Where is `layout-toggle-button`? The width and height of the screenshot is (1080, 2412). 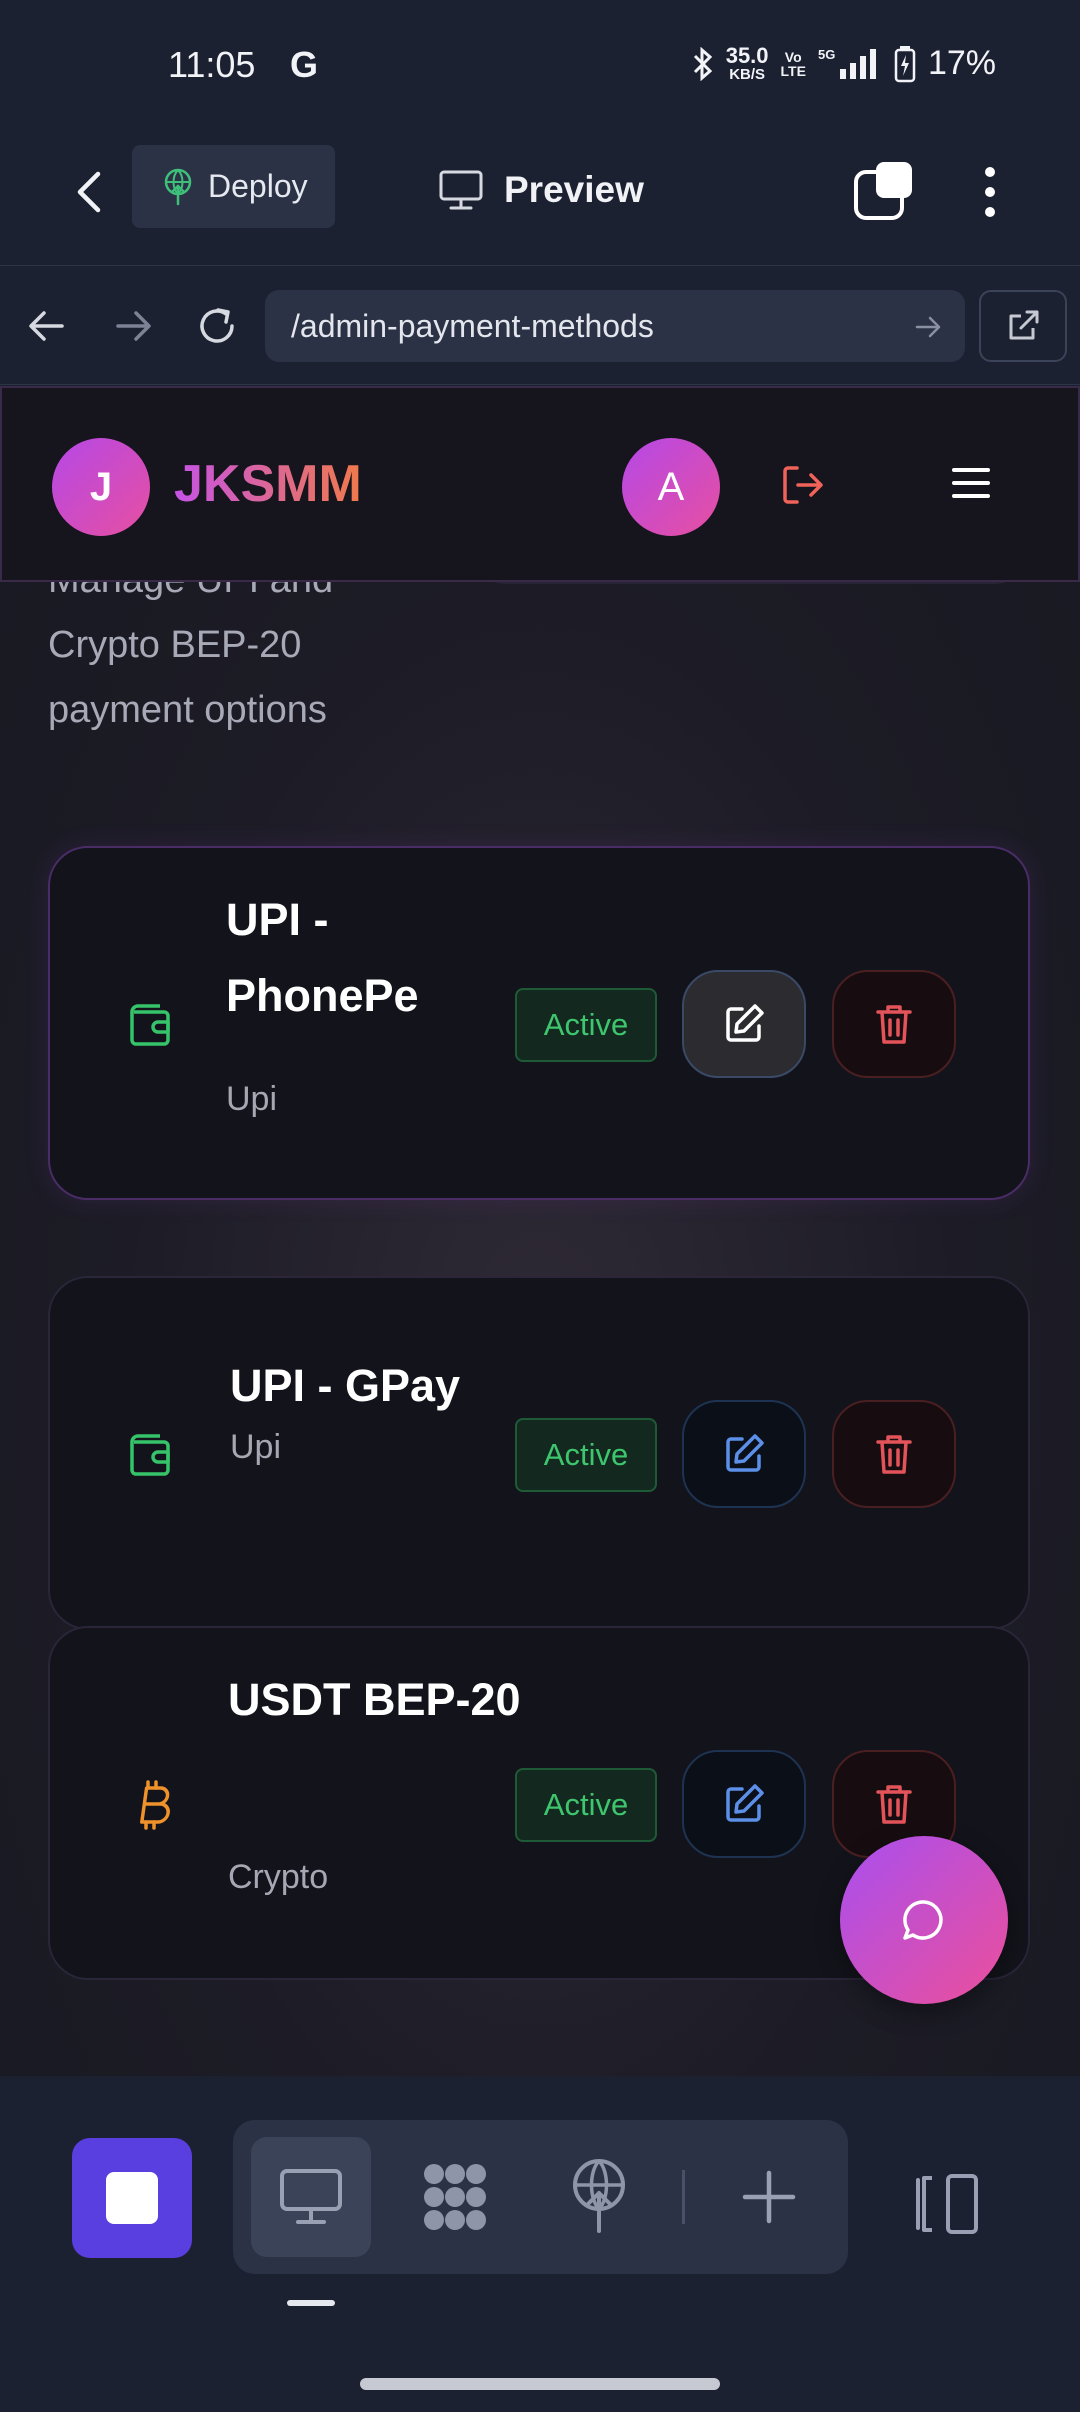 layout-toggle-button is located at coordinates (948, 2204).